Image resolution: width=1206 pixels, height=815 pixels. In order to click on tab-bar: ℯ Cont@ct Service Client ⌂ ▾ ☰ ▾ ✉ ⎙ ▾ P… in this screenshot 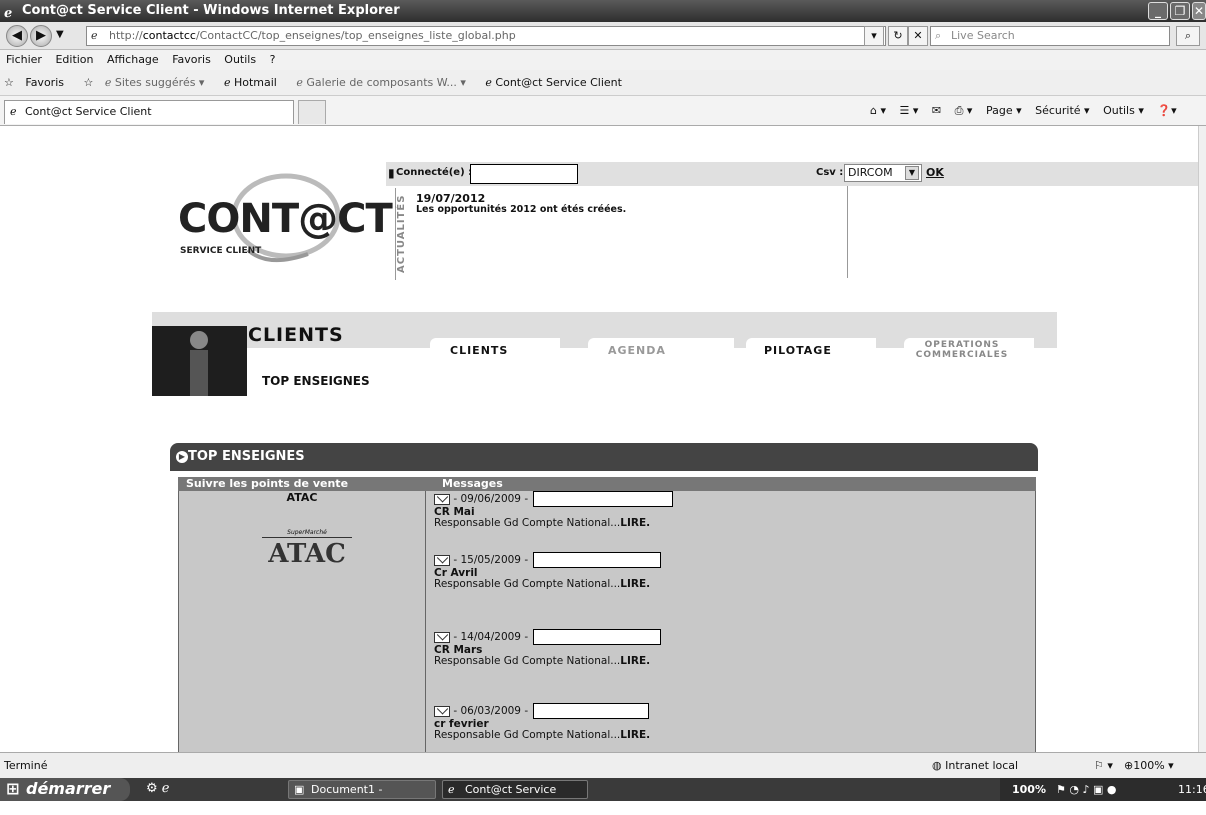, I will do `click(603, 111)`.